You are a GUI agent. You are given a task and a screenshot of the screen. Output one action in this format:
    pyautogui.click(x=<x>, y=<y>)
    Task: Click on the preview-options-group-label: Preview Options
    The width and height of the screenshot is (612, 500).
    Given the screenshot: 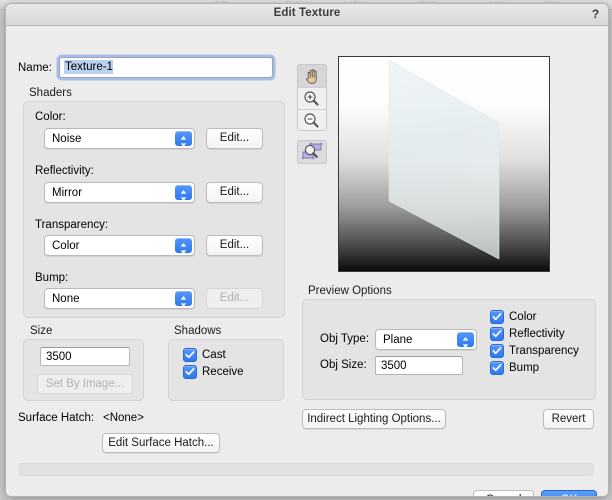 What is the action you would take?
    pyautogui.click(x=350, y=291)
    